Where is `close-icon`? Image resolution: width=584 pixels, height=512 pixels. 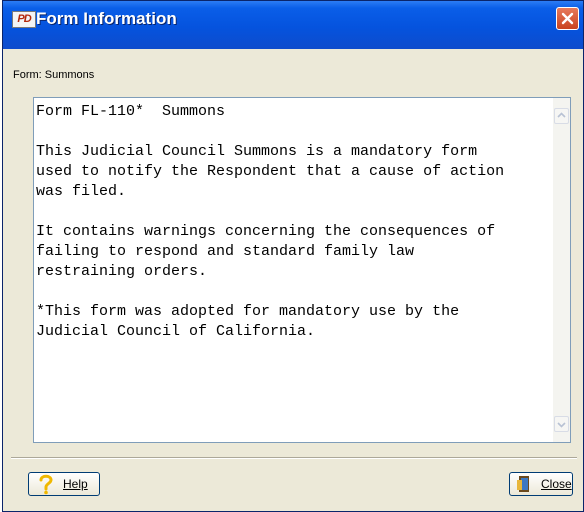
close-icon is located at coordinates (567, 18).